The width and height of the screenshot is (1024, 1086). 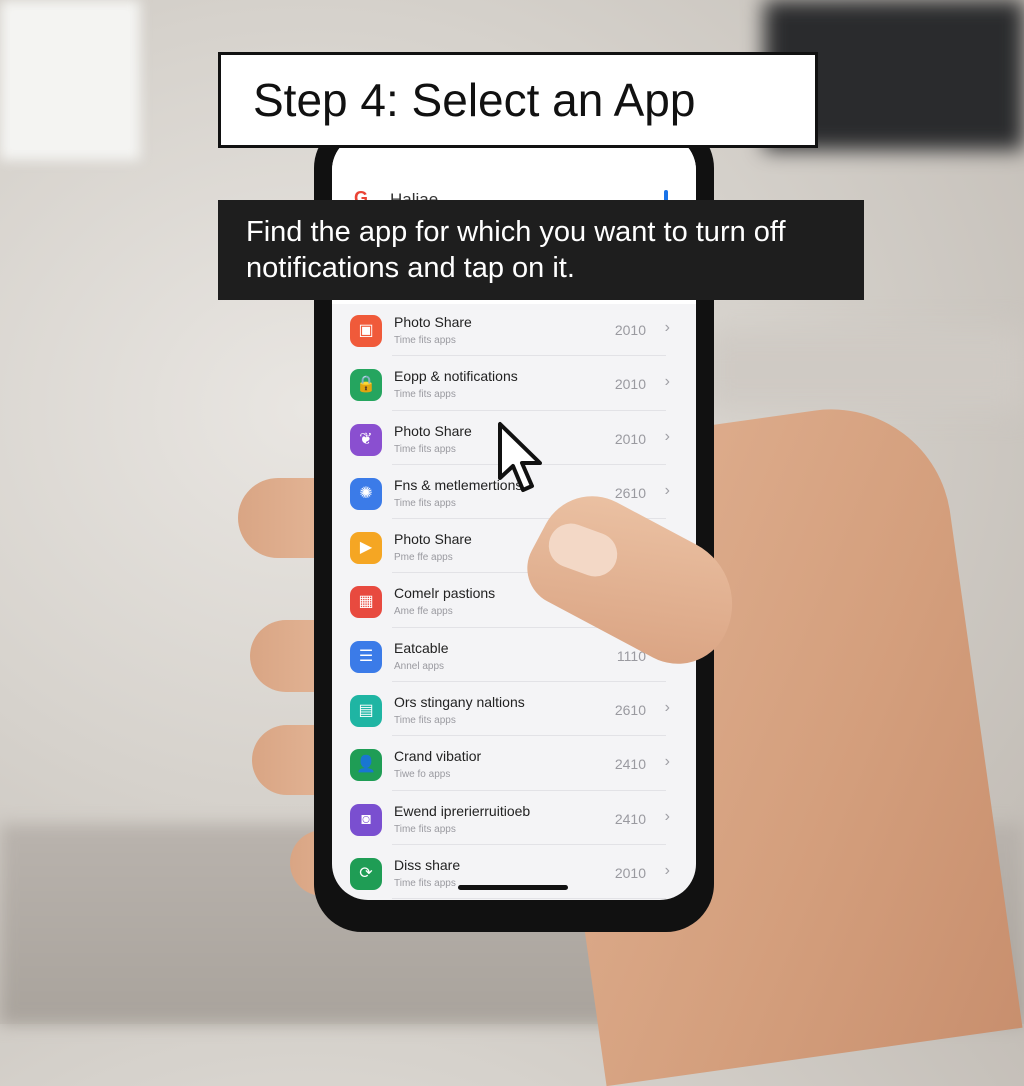 What do you see at coordinates (366, 602) in the screenshot?
I see `grid-icon: ▦` at bounding box center [366, 602].